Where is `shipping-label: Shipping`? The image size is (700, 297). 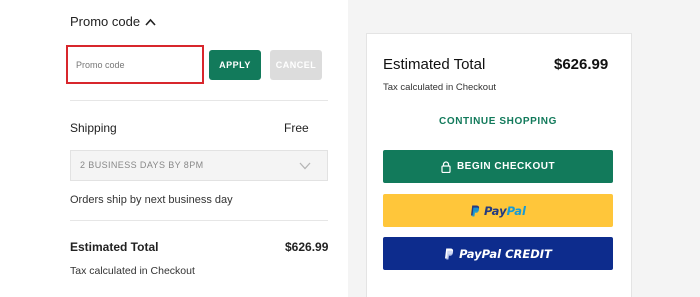 shipping-label: Shipping is located at coordinates (93, 128).